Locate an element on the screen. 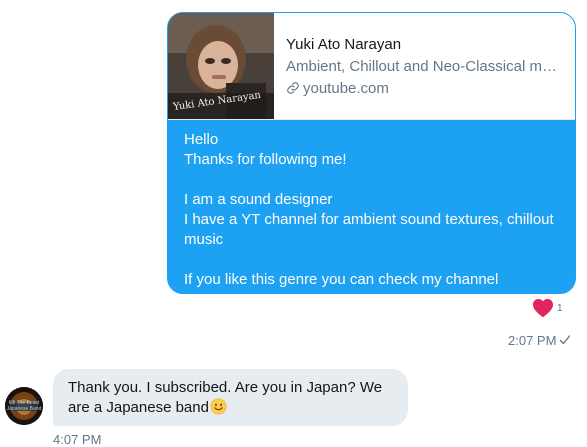  link-preview-domain-row: youtube.com is located at coordinates (337, 88).